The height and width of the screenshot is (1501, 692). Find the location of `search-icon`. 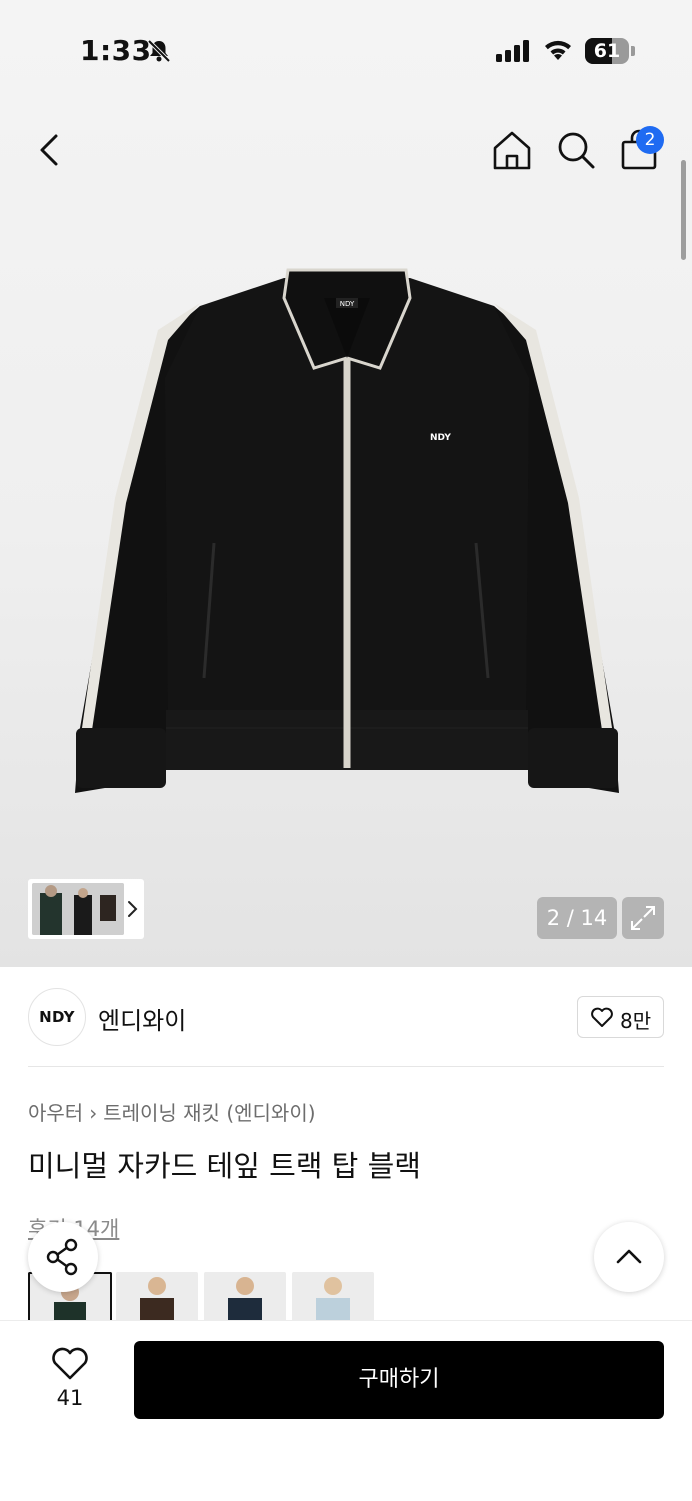

search-icon is located at coordinates (576, 150).